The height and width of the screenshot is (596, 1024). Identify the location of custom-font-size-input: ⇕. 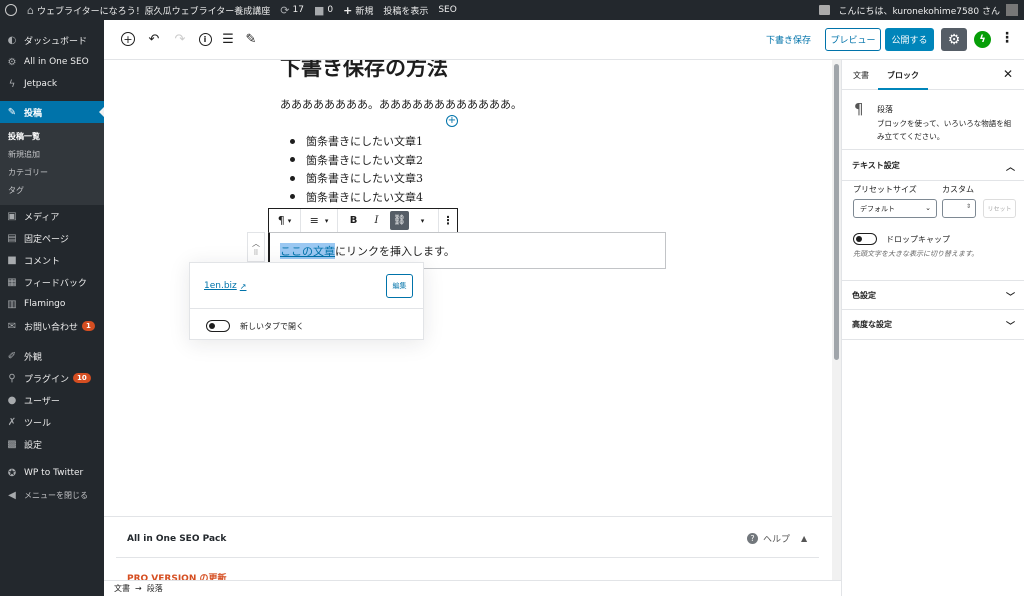
(959, 208).